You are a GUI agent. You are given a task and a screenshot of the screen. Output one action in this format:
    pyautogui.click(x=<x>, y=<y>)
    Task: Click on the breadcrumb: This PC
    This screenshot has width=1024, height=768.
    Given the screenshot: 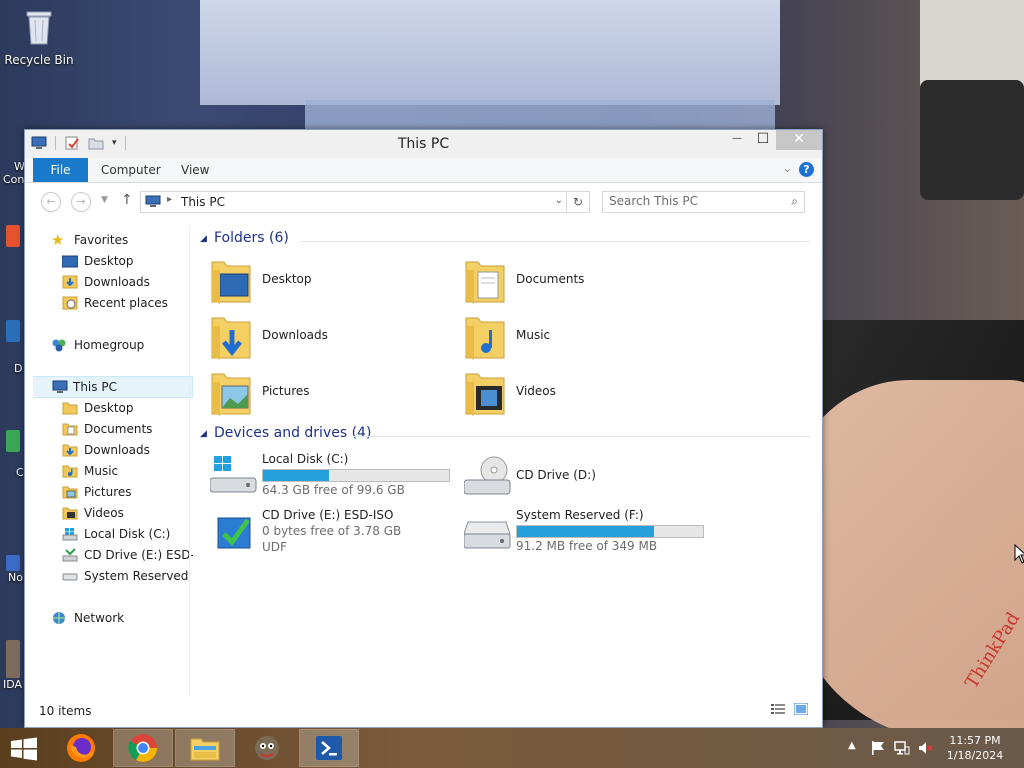 What is the action you would take?
    pyautogui.click(x=203, y=202)
    